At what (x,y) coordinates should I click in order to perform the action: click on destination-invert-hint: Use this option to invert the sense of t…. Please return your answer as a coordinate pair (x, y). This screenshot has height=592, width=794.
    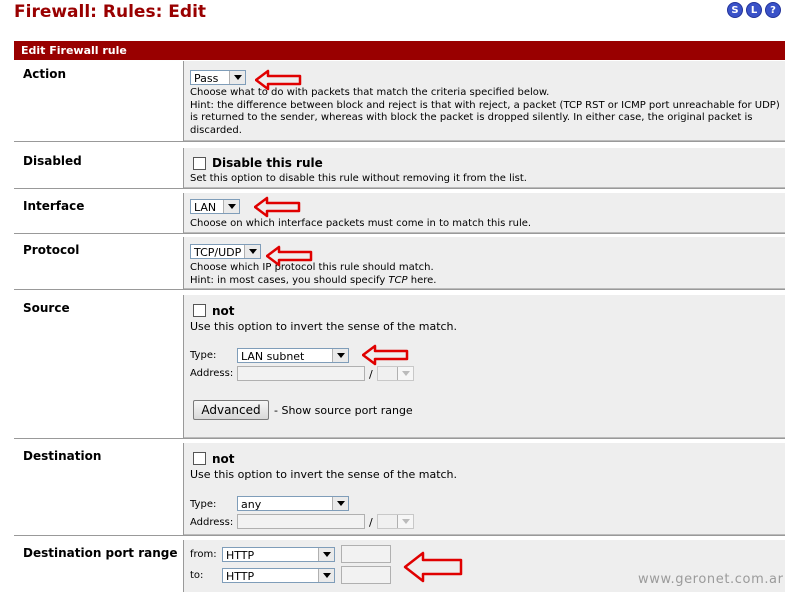
    Looking at the image, I should click on (324, 474).